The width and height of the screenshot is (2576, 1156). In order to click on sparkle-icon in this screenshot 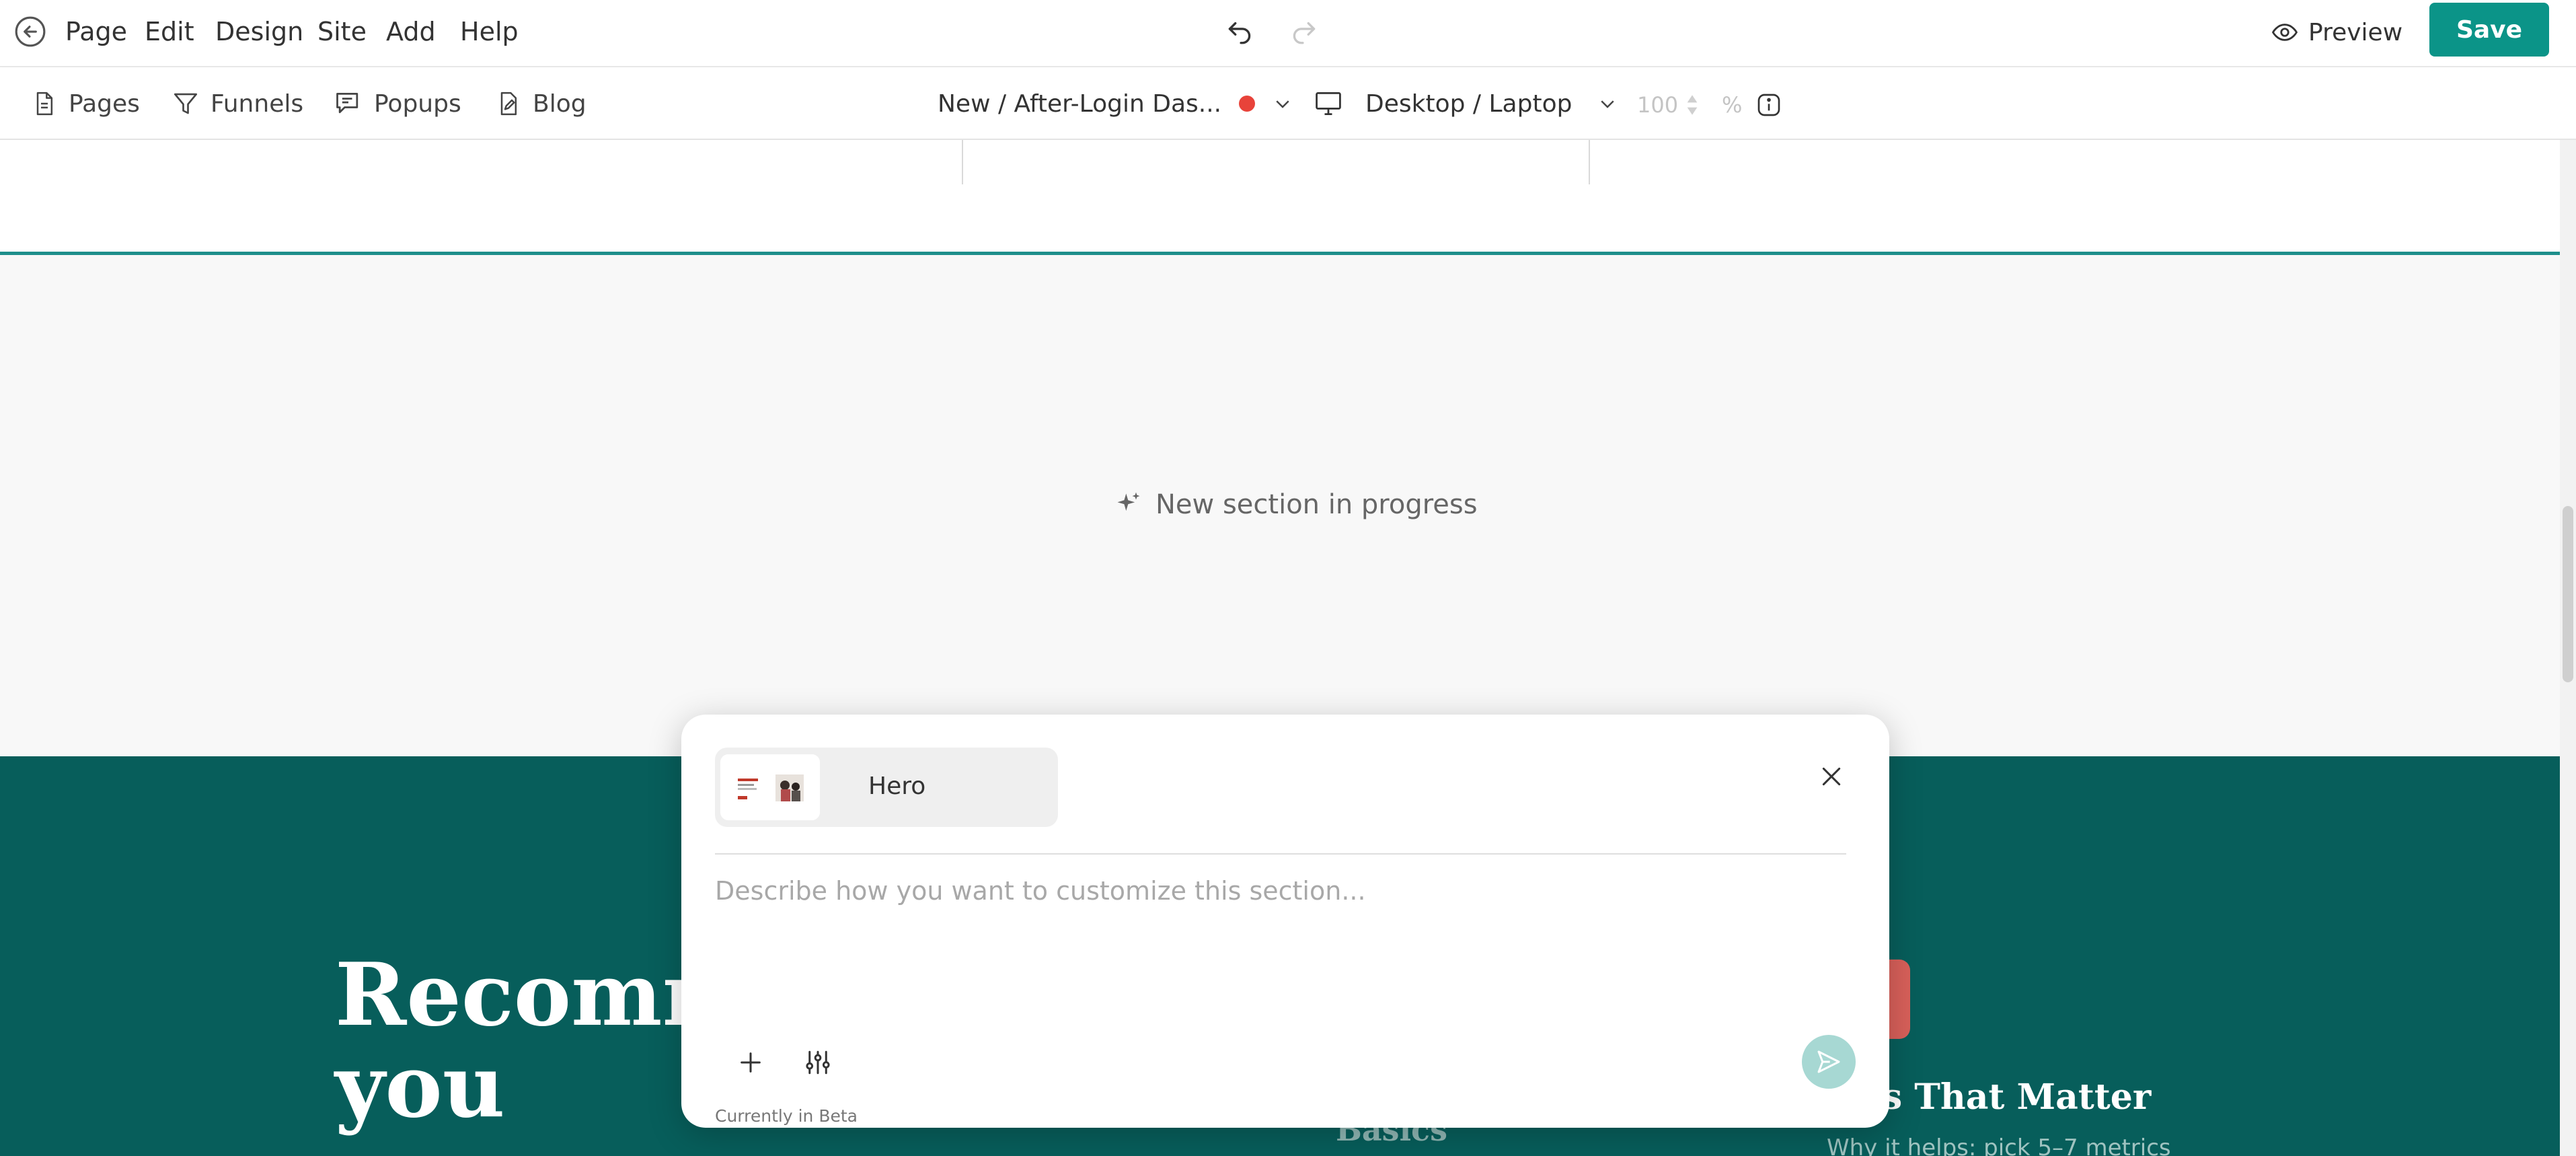, I will do `click(1128, 505)`.